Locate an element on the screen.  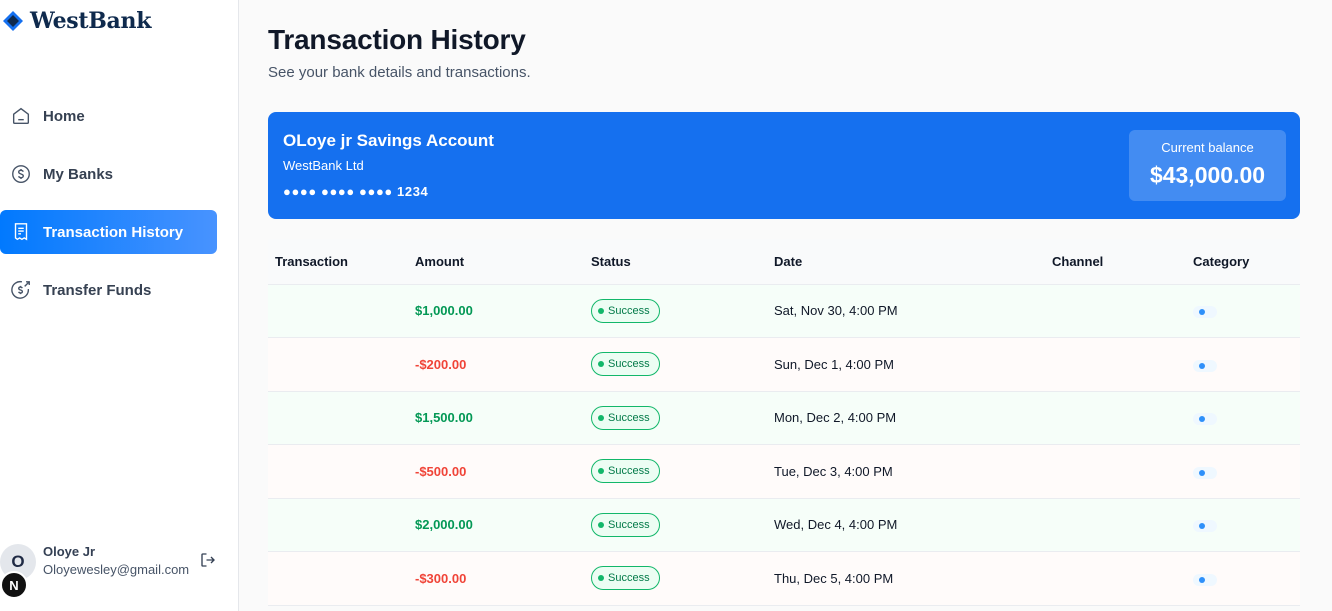
user-name: Oloye Jr is located at coordinates (69, 551).